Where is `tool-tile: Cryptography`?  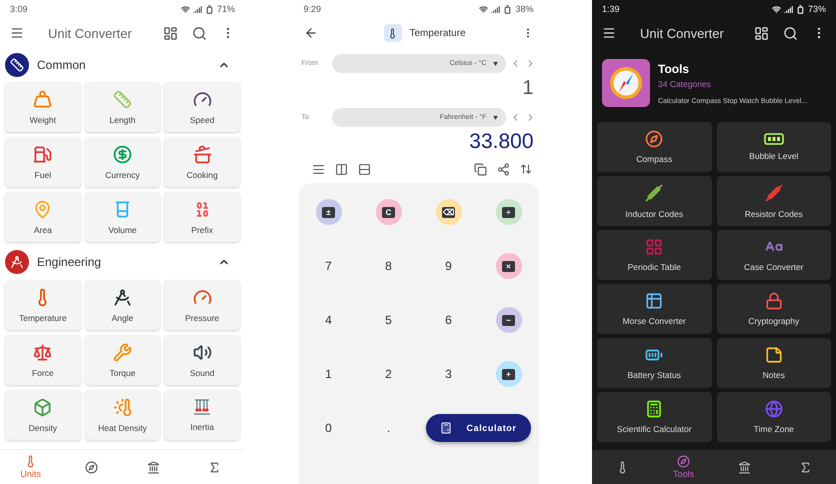
tool-tile: Cryptography is located at coordinates (773, 309).